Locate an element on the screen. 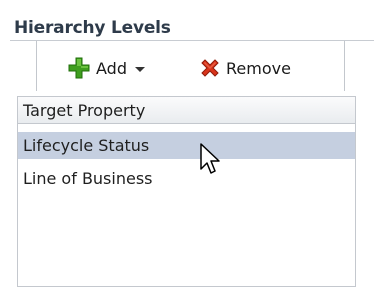 This screenshot has width=374, height=295. column-header-target-property: Target Property is located at coordinates (84, 110).